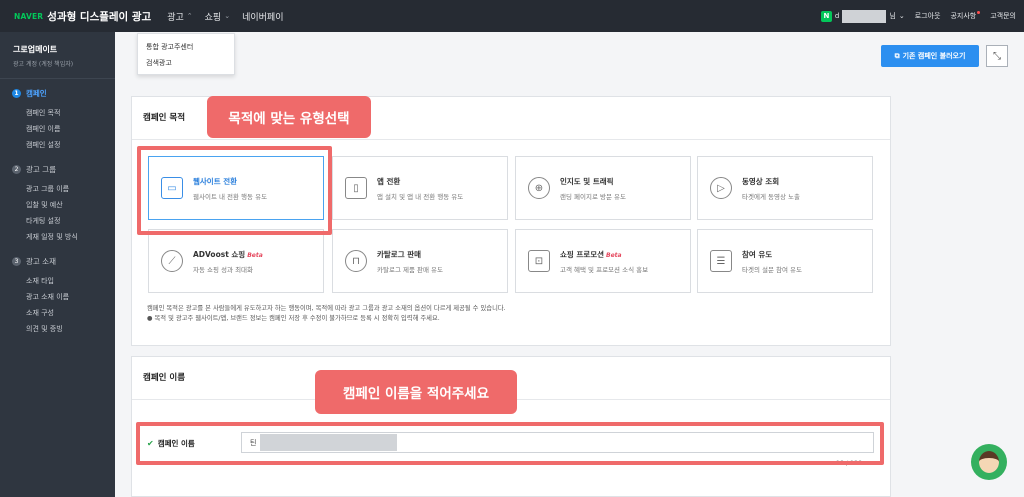  Describe the element at coordinates (837, 16) in the screenshot. I see `user-initial: d` at that location.